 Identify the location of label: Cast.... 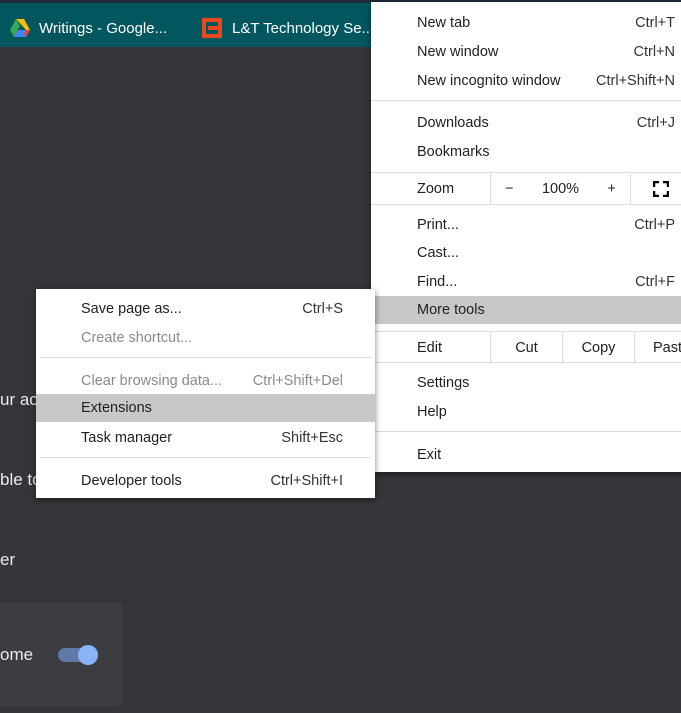
(438, 252).